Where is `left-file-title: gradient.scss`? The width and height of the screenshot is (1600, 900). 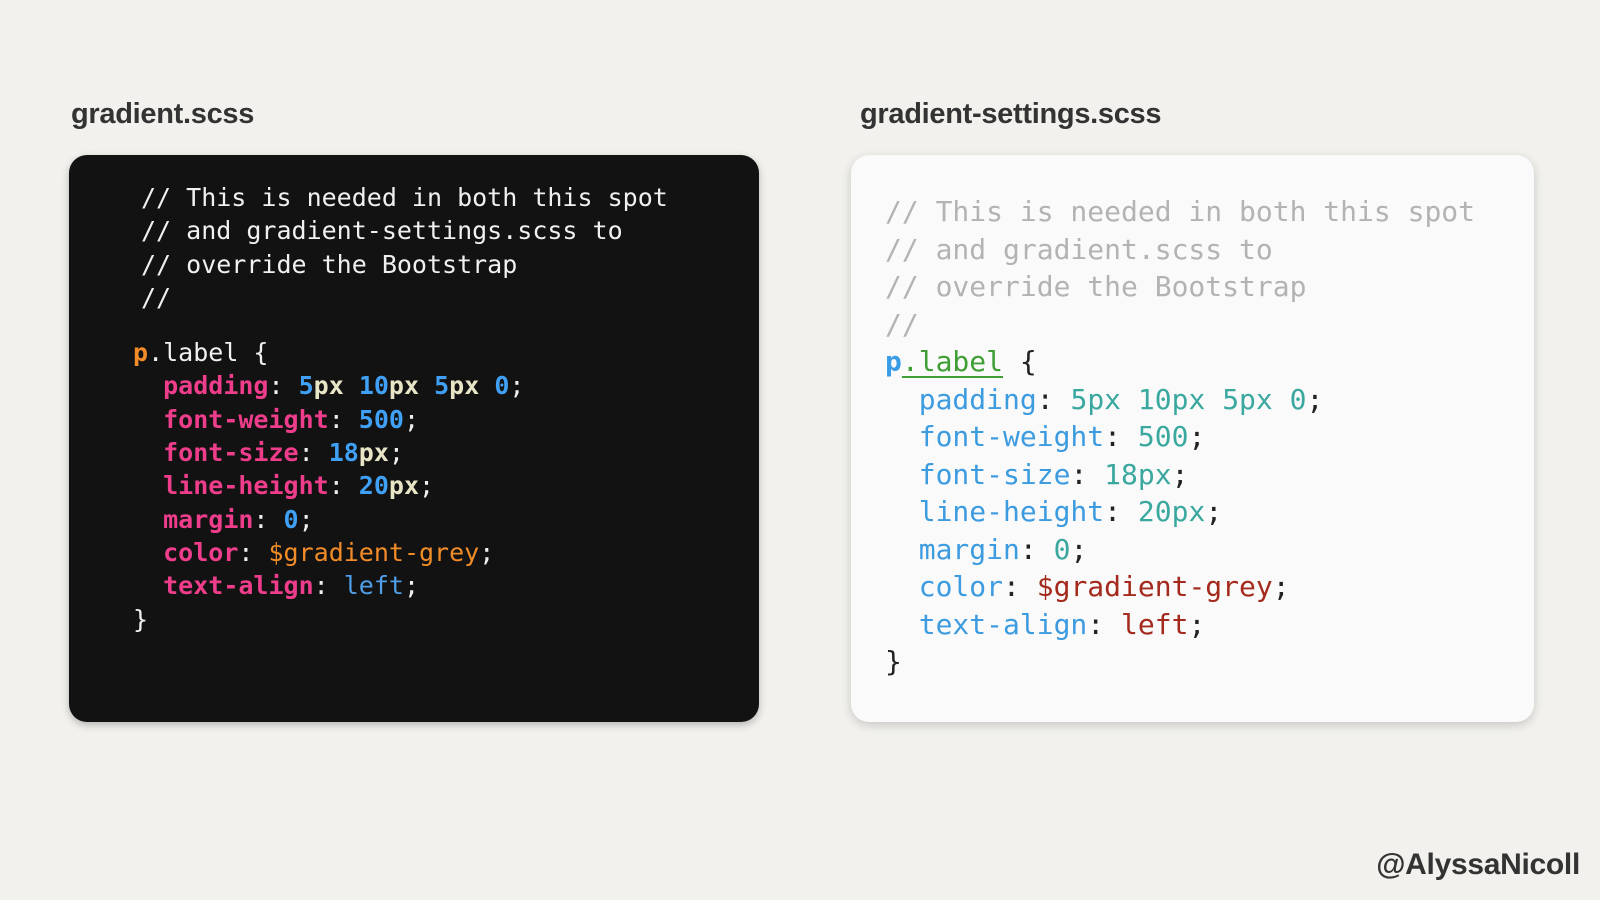 left-file-title: gradient.scss is located at coordinates (163, 114).